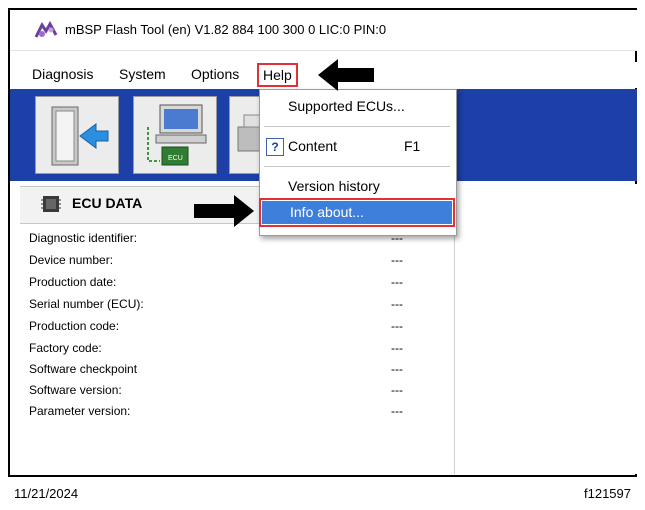  I want to click on data-row: Device number: ---, so click(235, 262).